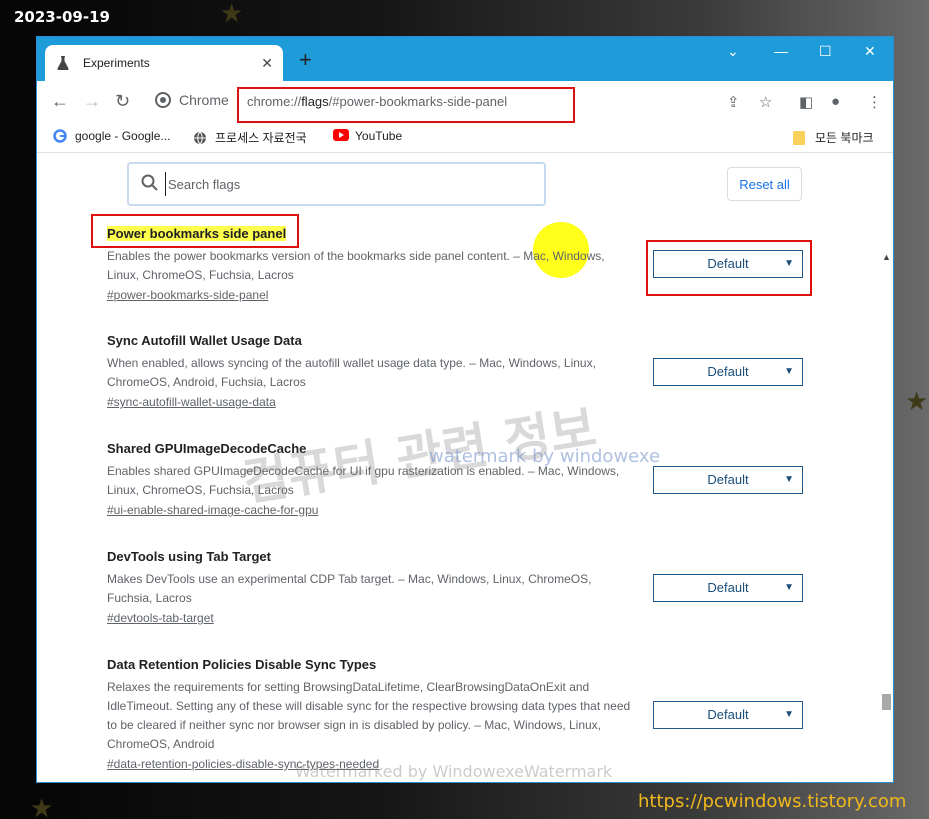  I want to click on url-host: flags, so click(315, 101).